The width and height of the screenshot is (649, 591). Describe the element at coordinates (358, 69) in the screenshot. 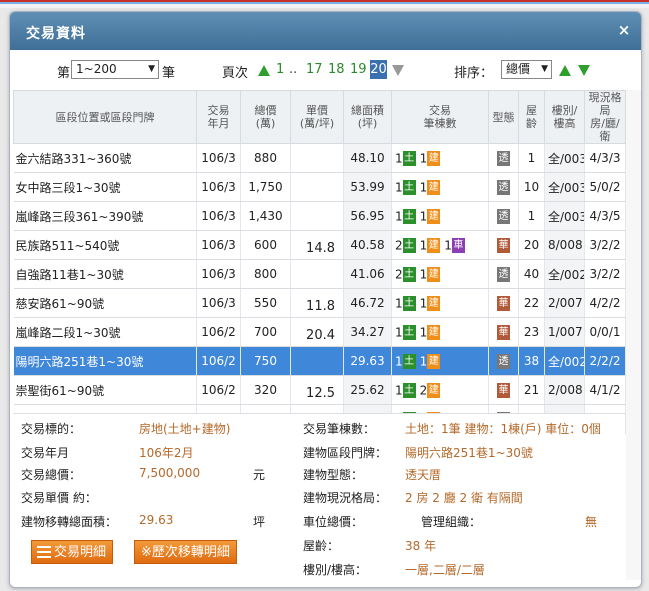

I see `page-link-19: 19` at that location.